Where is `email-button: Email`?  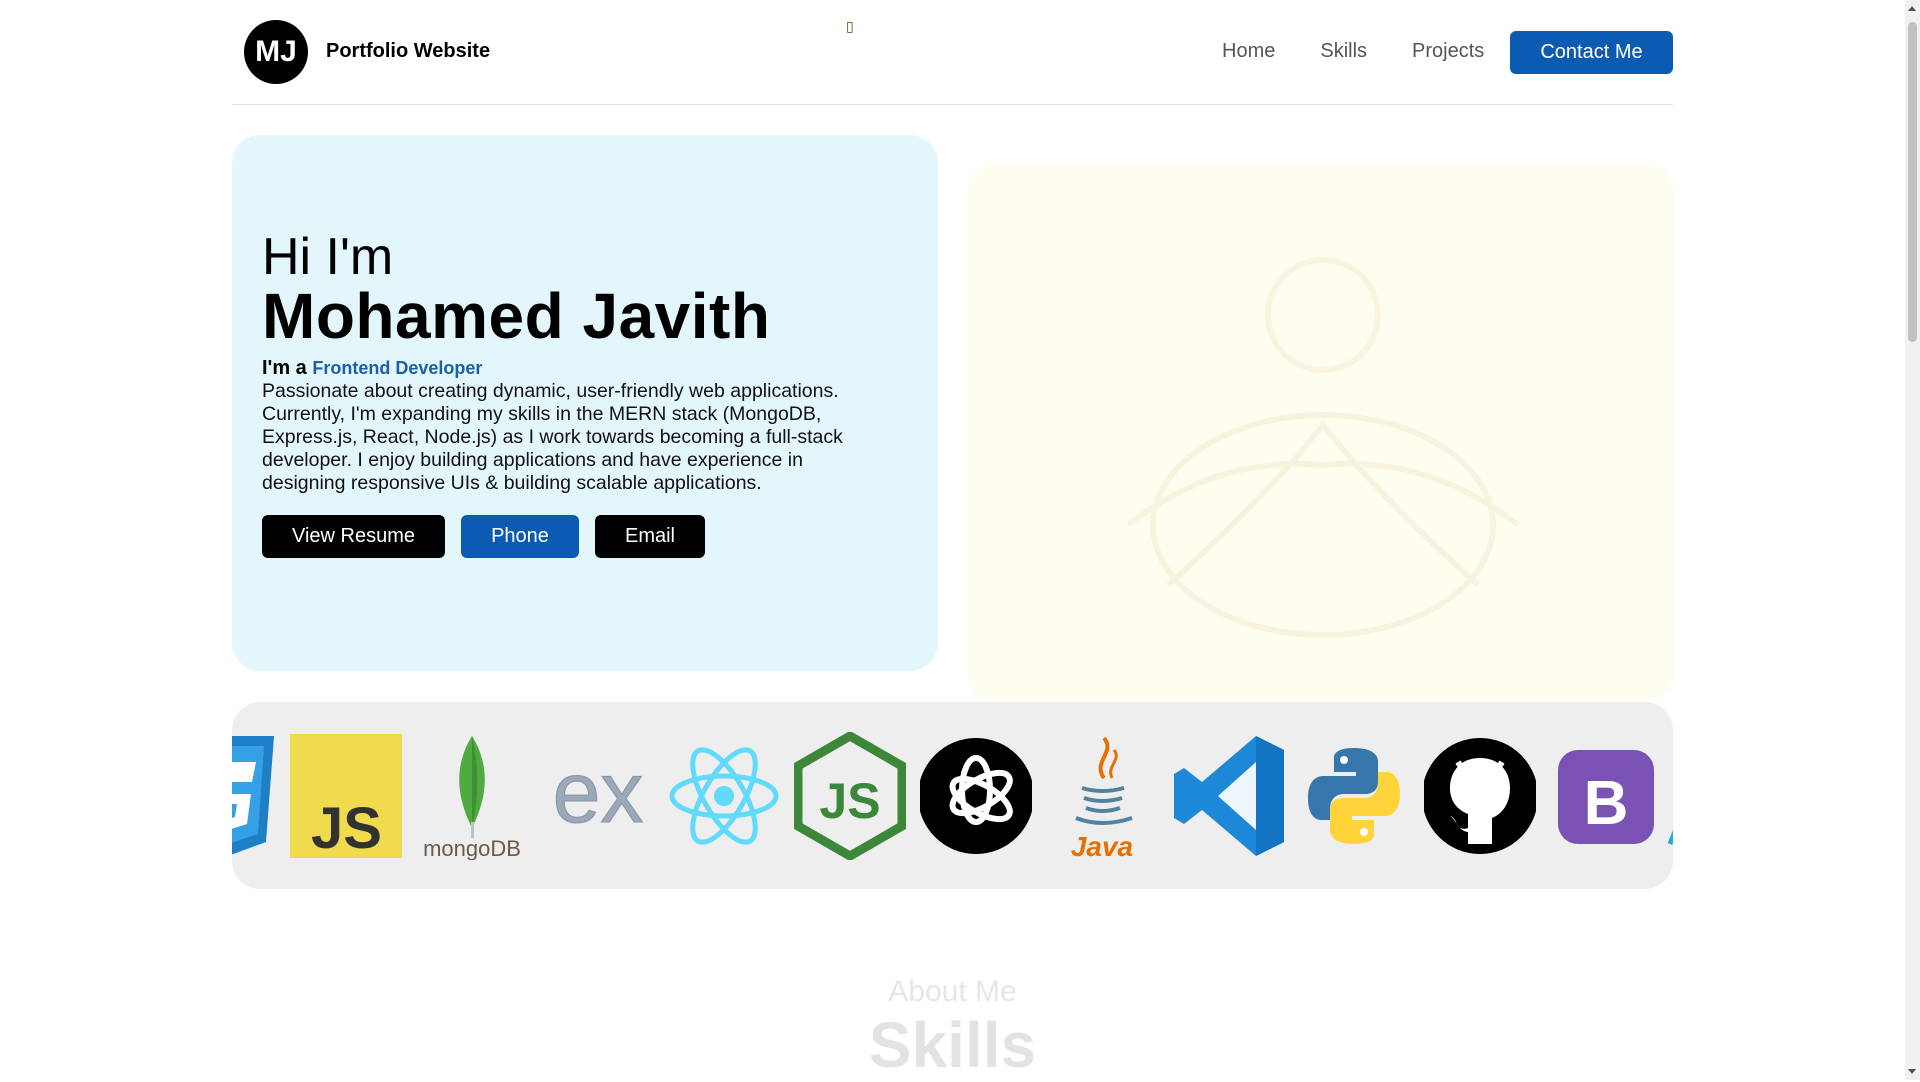
email-button: Email is located at coordinates (650, 536).